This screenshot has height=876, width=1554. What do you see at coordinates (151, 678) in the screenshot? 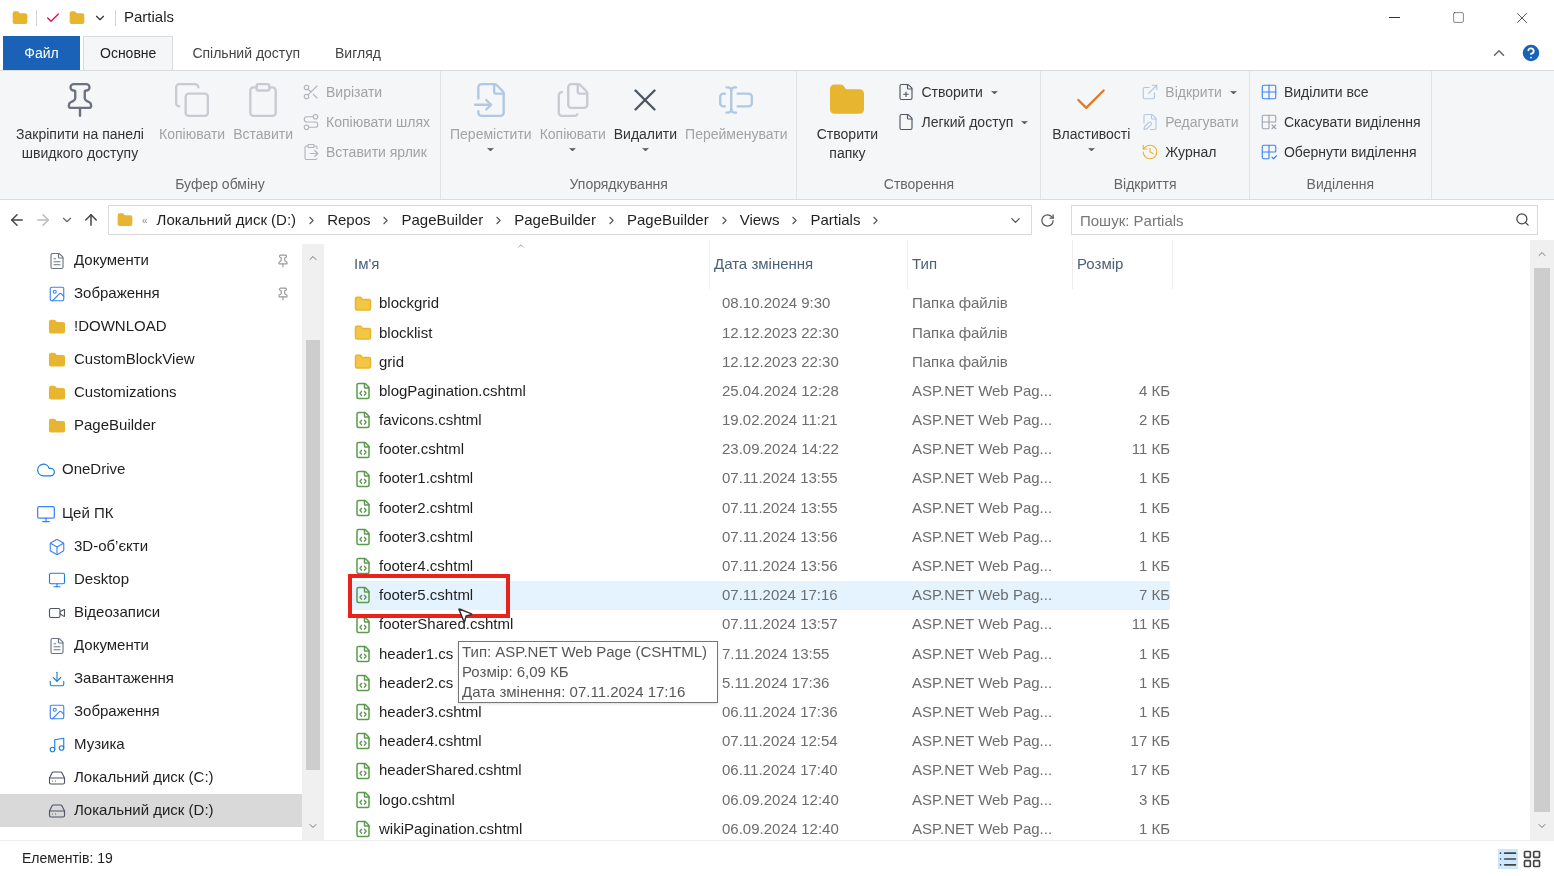
I see `tree-item: Завантаження` at bounding box center [151, 678].